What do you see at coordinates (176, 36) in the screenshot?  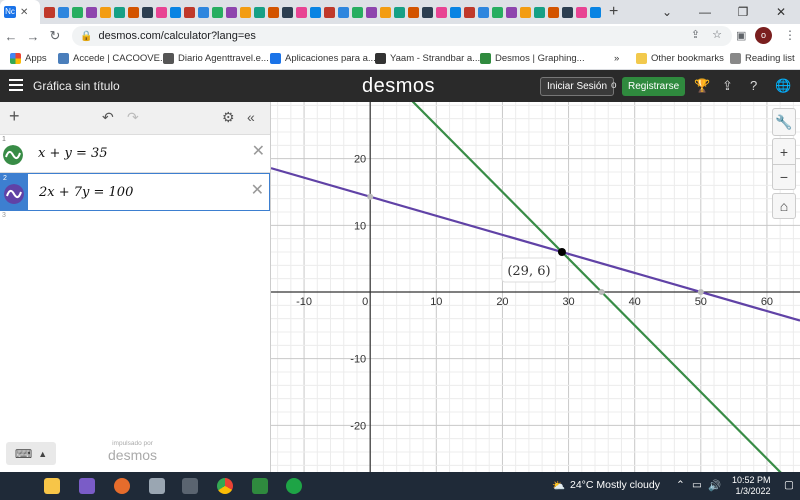 I see `url-text: desmos.com/calculator?lang=es` at bounding box center [176, 36].